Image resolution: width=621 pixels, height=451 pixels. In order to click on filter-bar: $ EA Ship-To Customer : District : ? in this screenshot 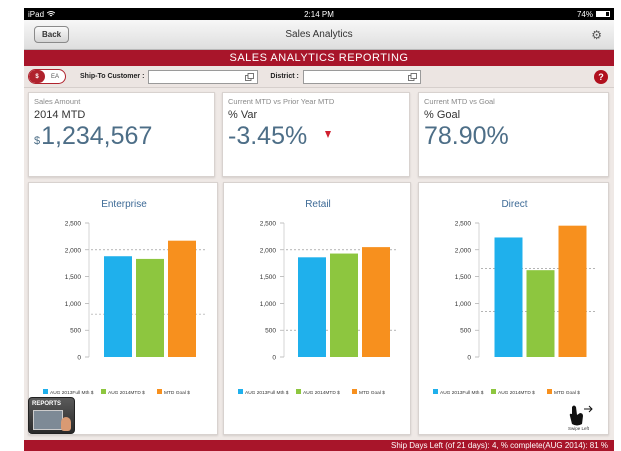, I will do `click(319, 77)`.